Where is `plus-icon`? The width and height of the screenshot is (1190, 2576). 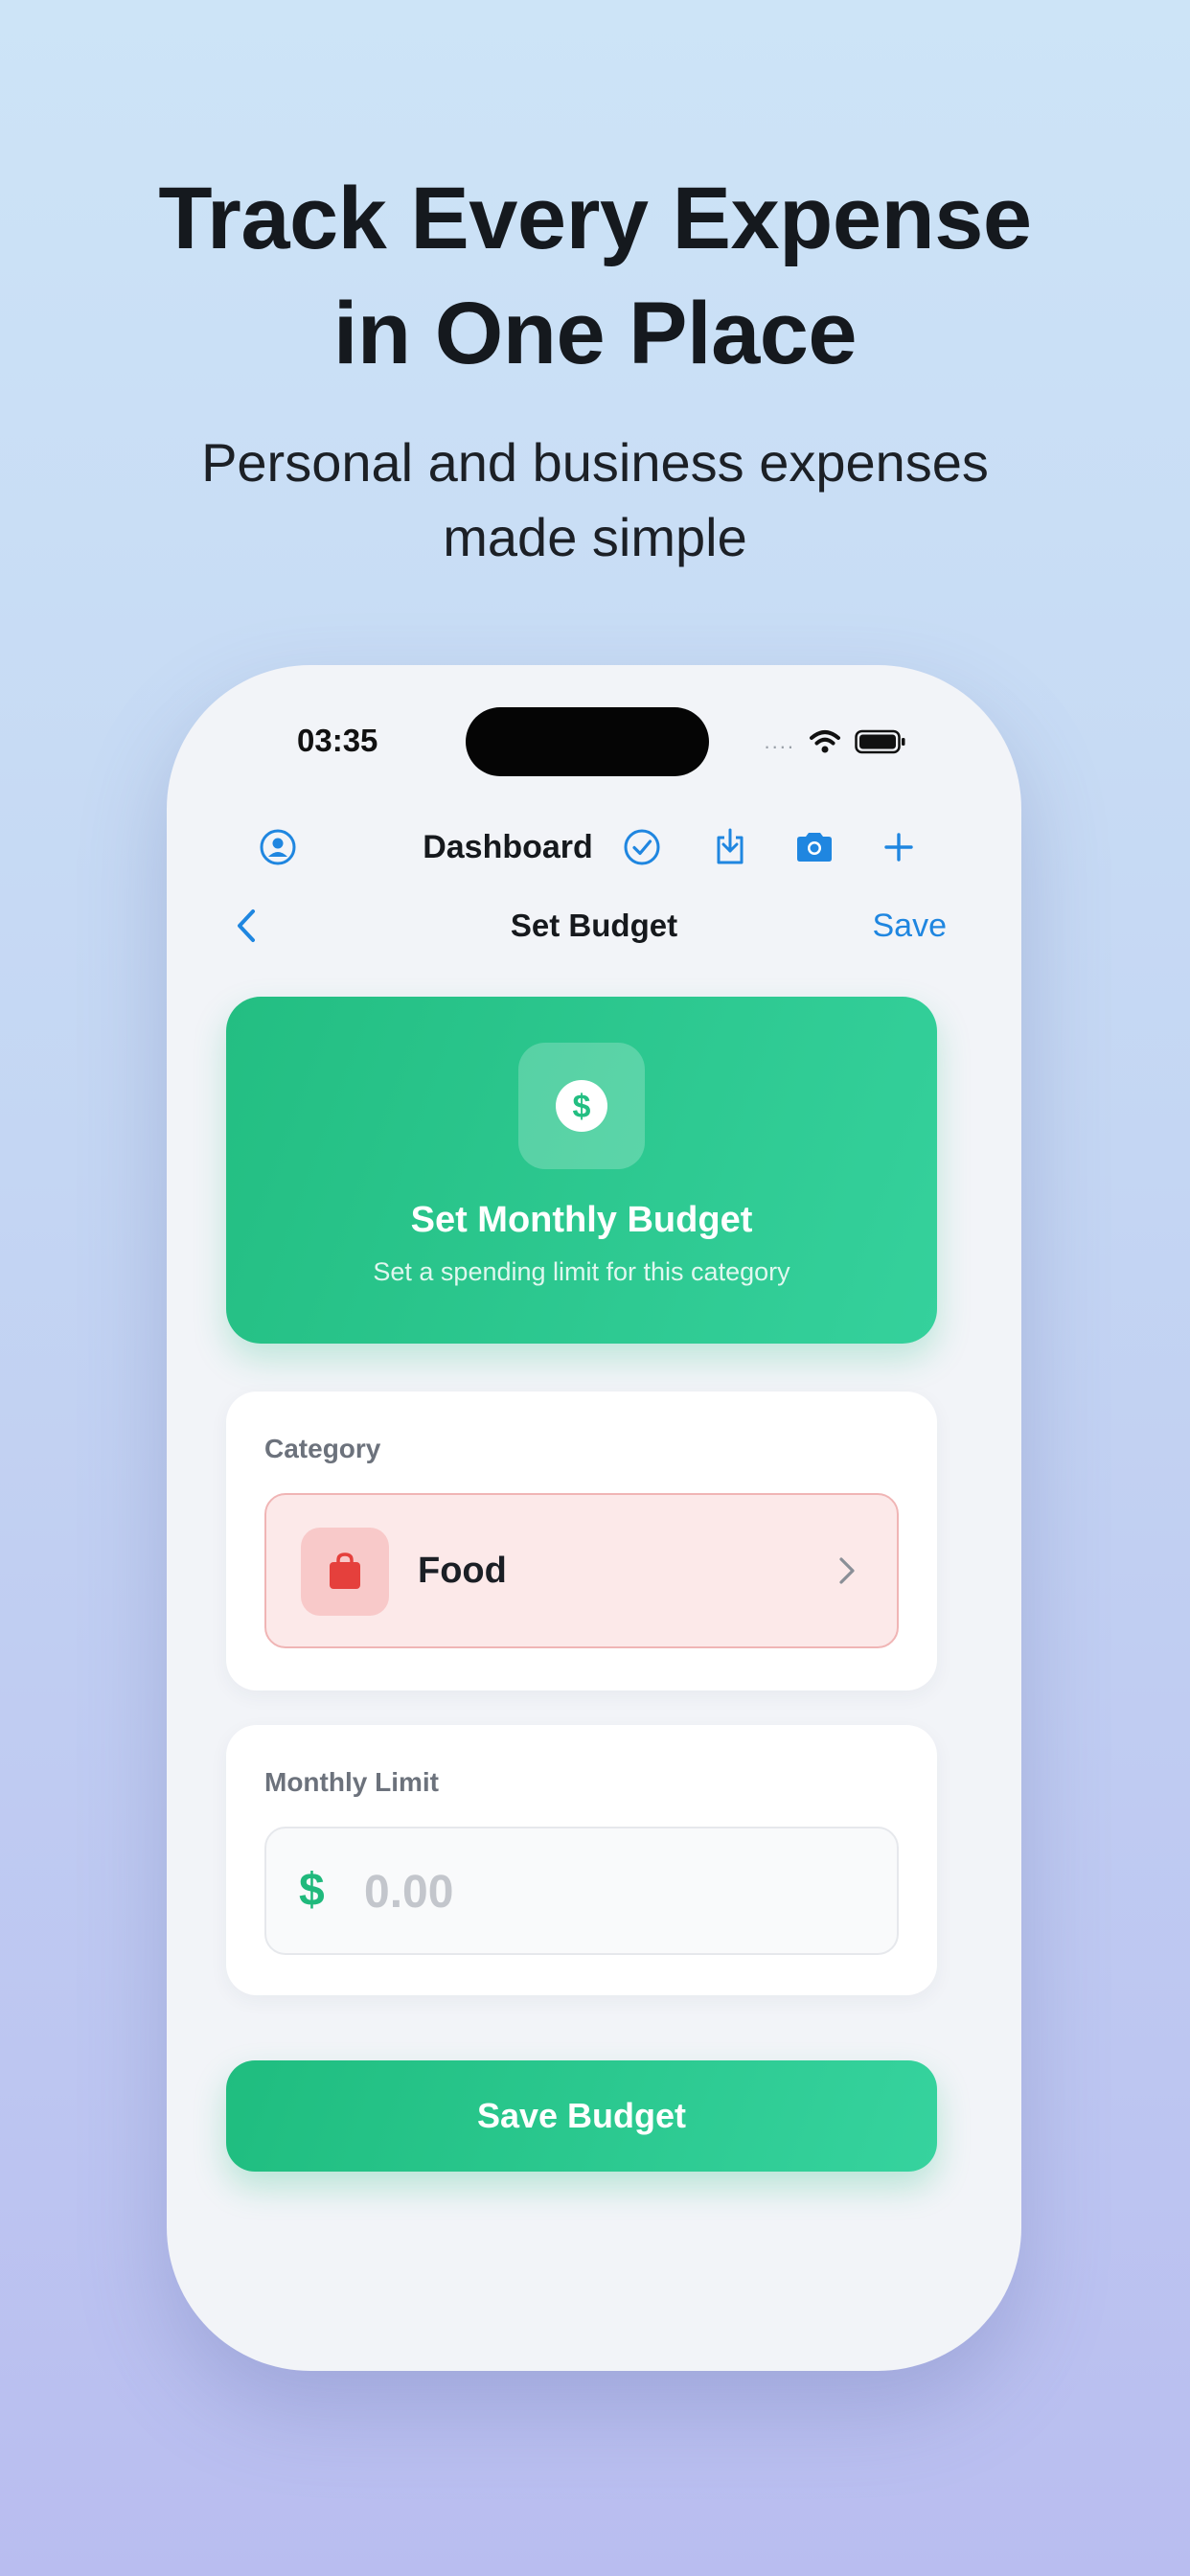 plus-icon is located at coordinates (899, 847).